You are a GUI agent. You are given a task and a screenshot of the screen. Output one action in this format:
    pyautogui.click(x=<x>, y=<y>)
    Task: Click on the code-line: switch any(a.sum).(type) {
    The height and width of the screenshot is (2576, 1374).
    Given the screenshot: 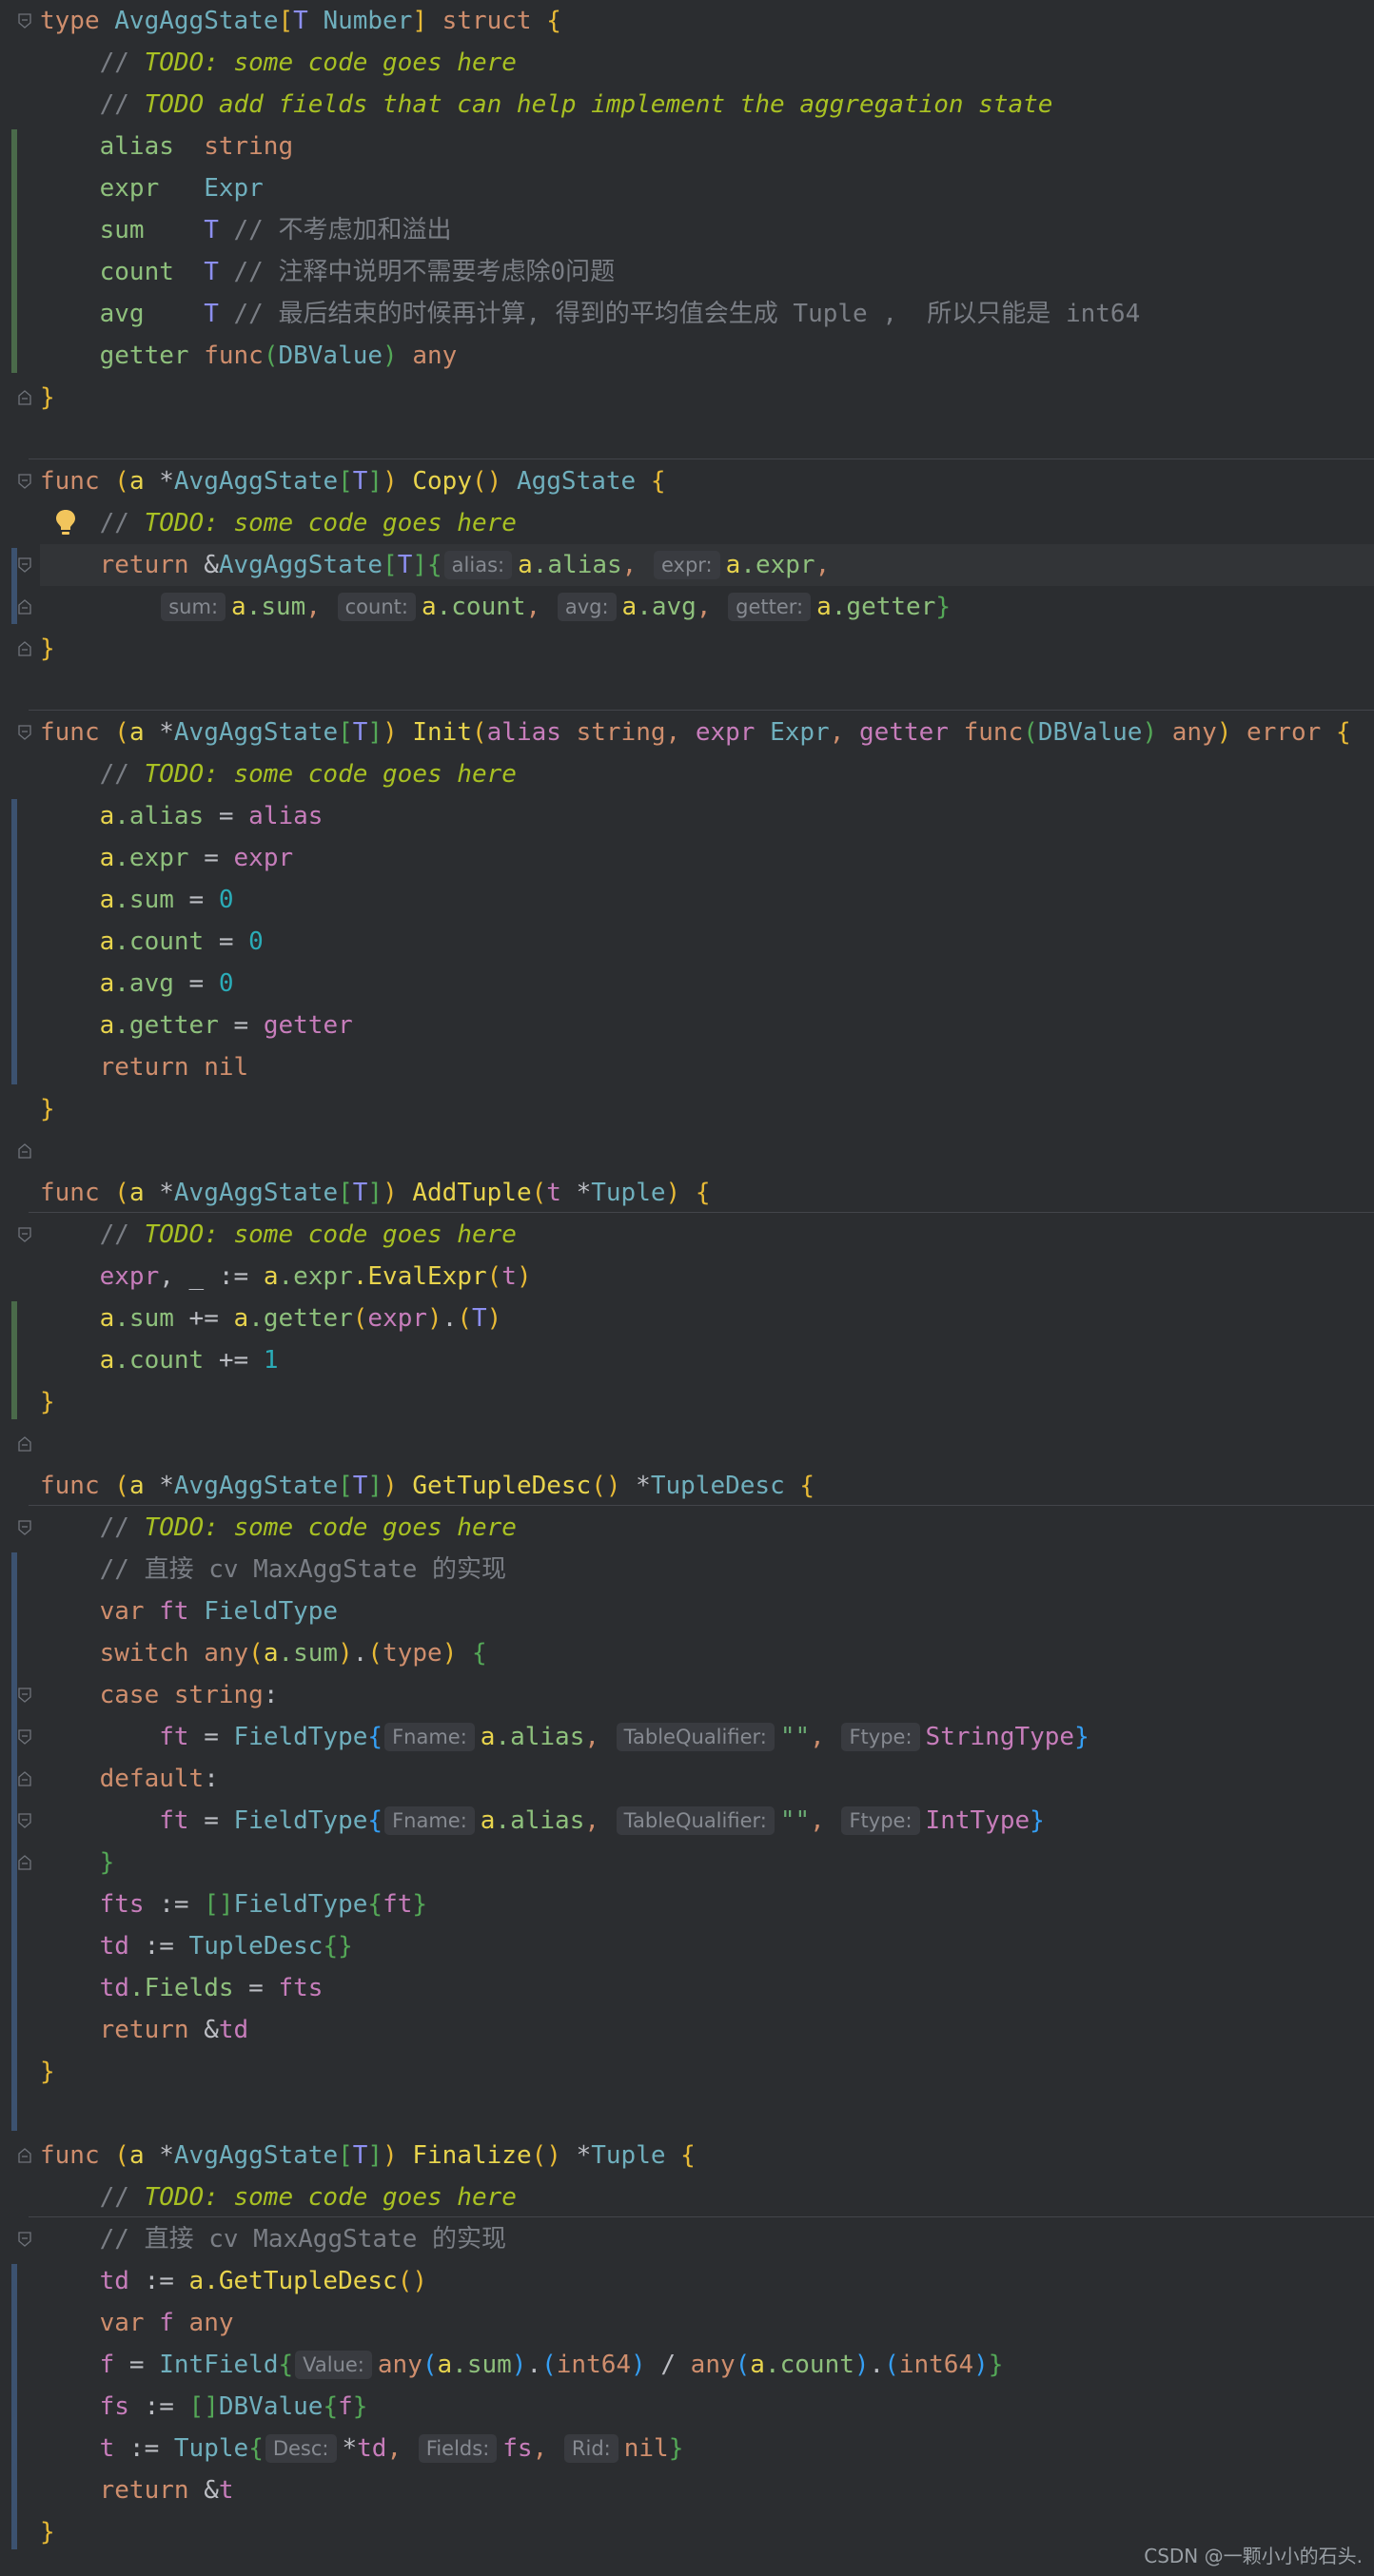 What is the action you would take?
    pyautogui.click(x=707, y=1653)
    